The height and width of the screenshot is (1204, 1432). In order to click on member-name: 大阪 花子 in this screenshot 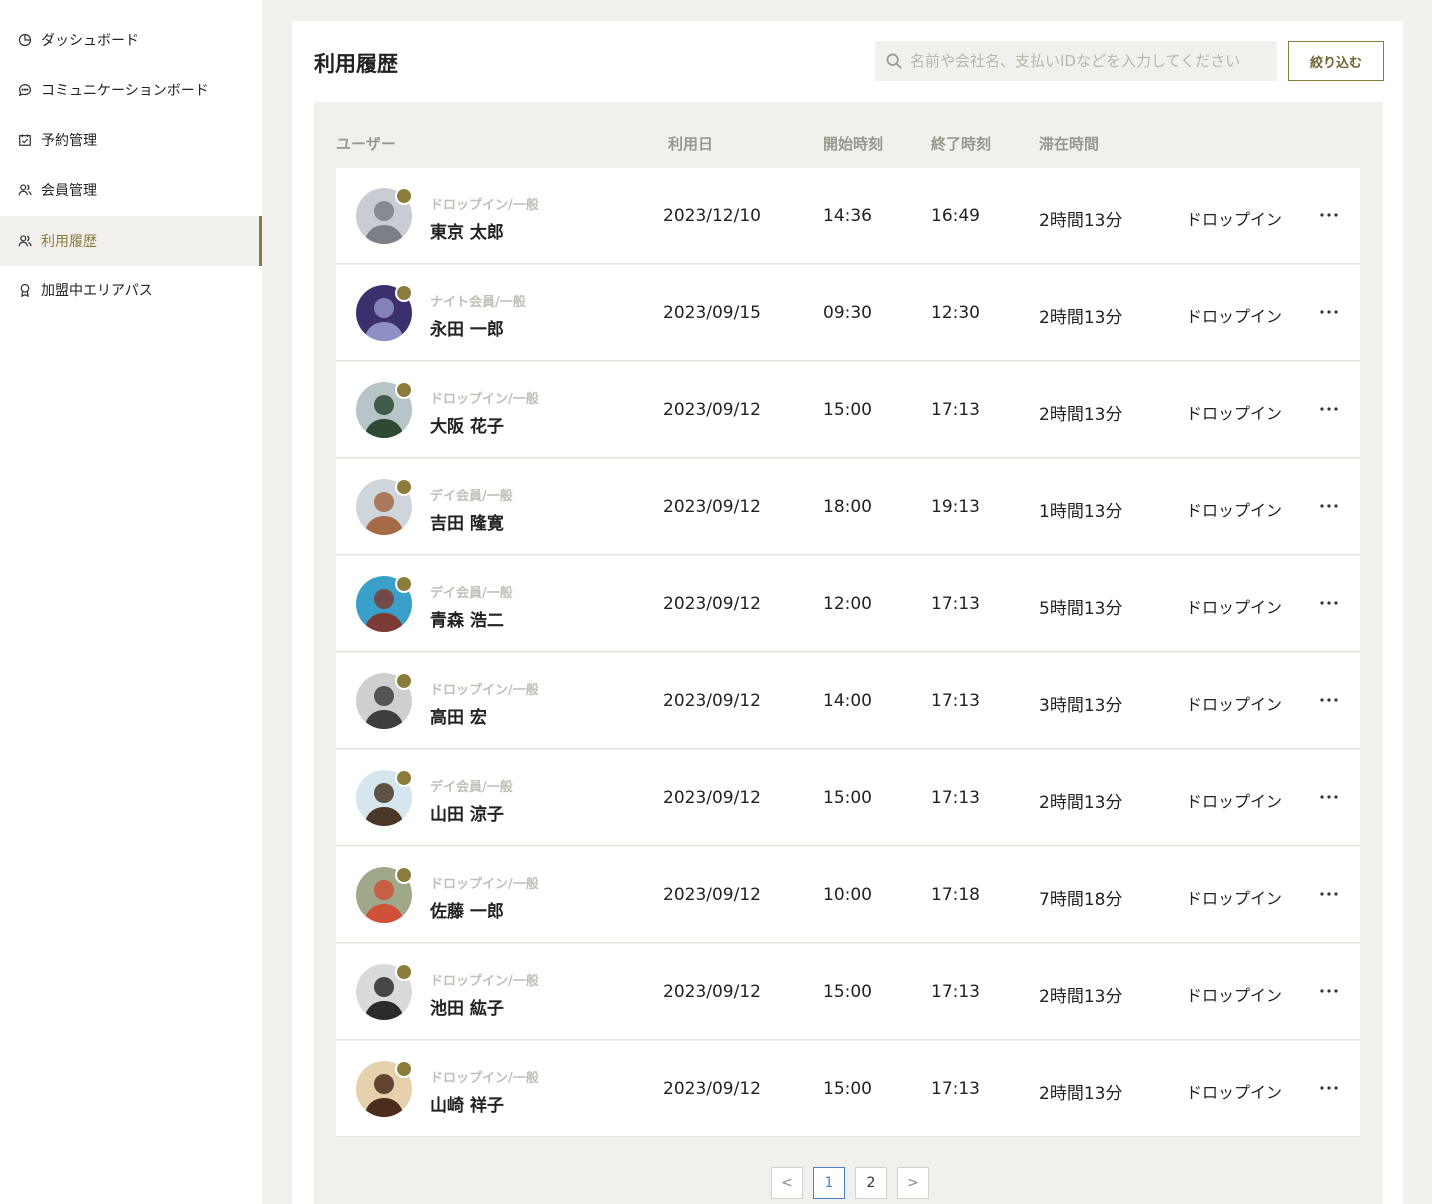, I will do `click(467, 424)`.